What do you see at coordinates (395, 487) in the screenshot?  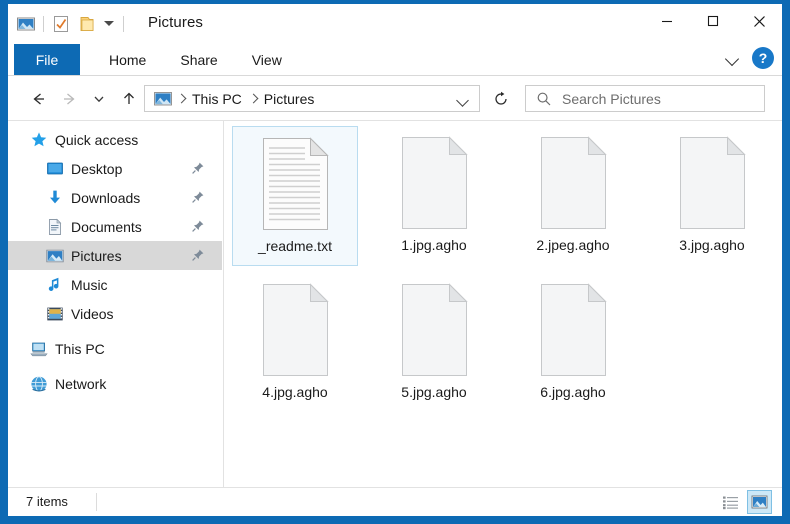 I see `status-bar-divider` at bounding box center [395, 487].